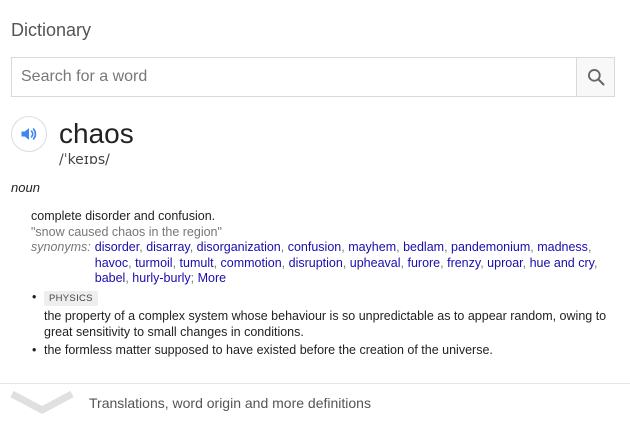 This screenshot has height=421, width=630. What do you see at coordinates (463, 263) in the screenshot?
I see `synonym-link: frenzy` at bounding box center [463, 263].